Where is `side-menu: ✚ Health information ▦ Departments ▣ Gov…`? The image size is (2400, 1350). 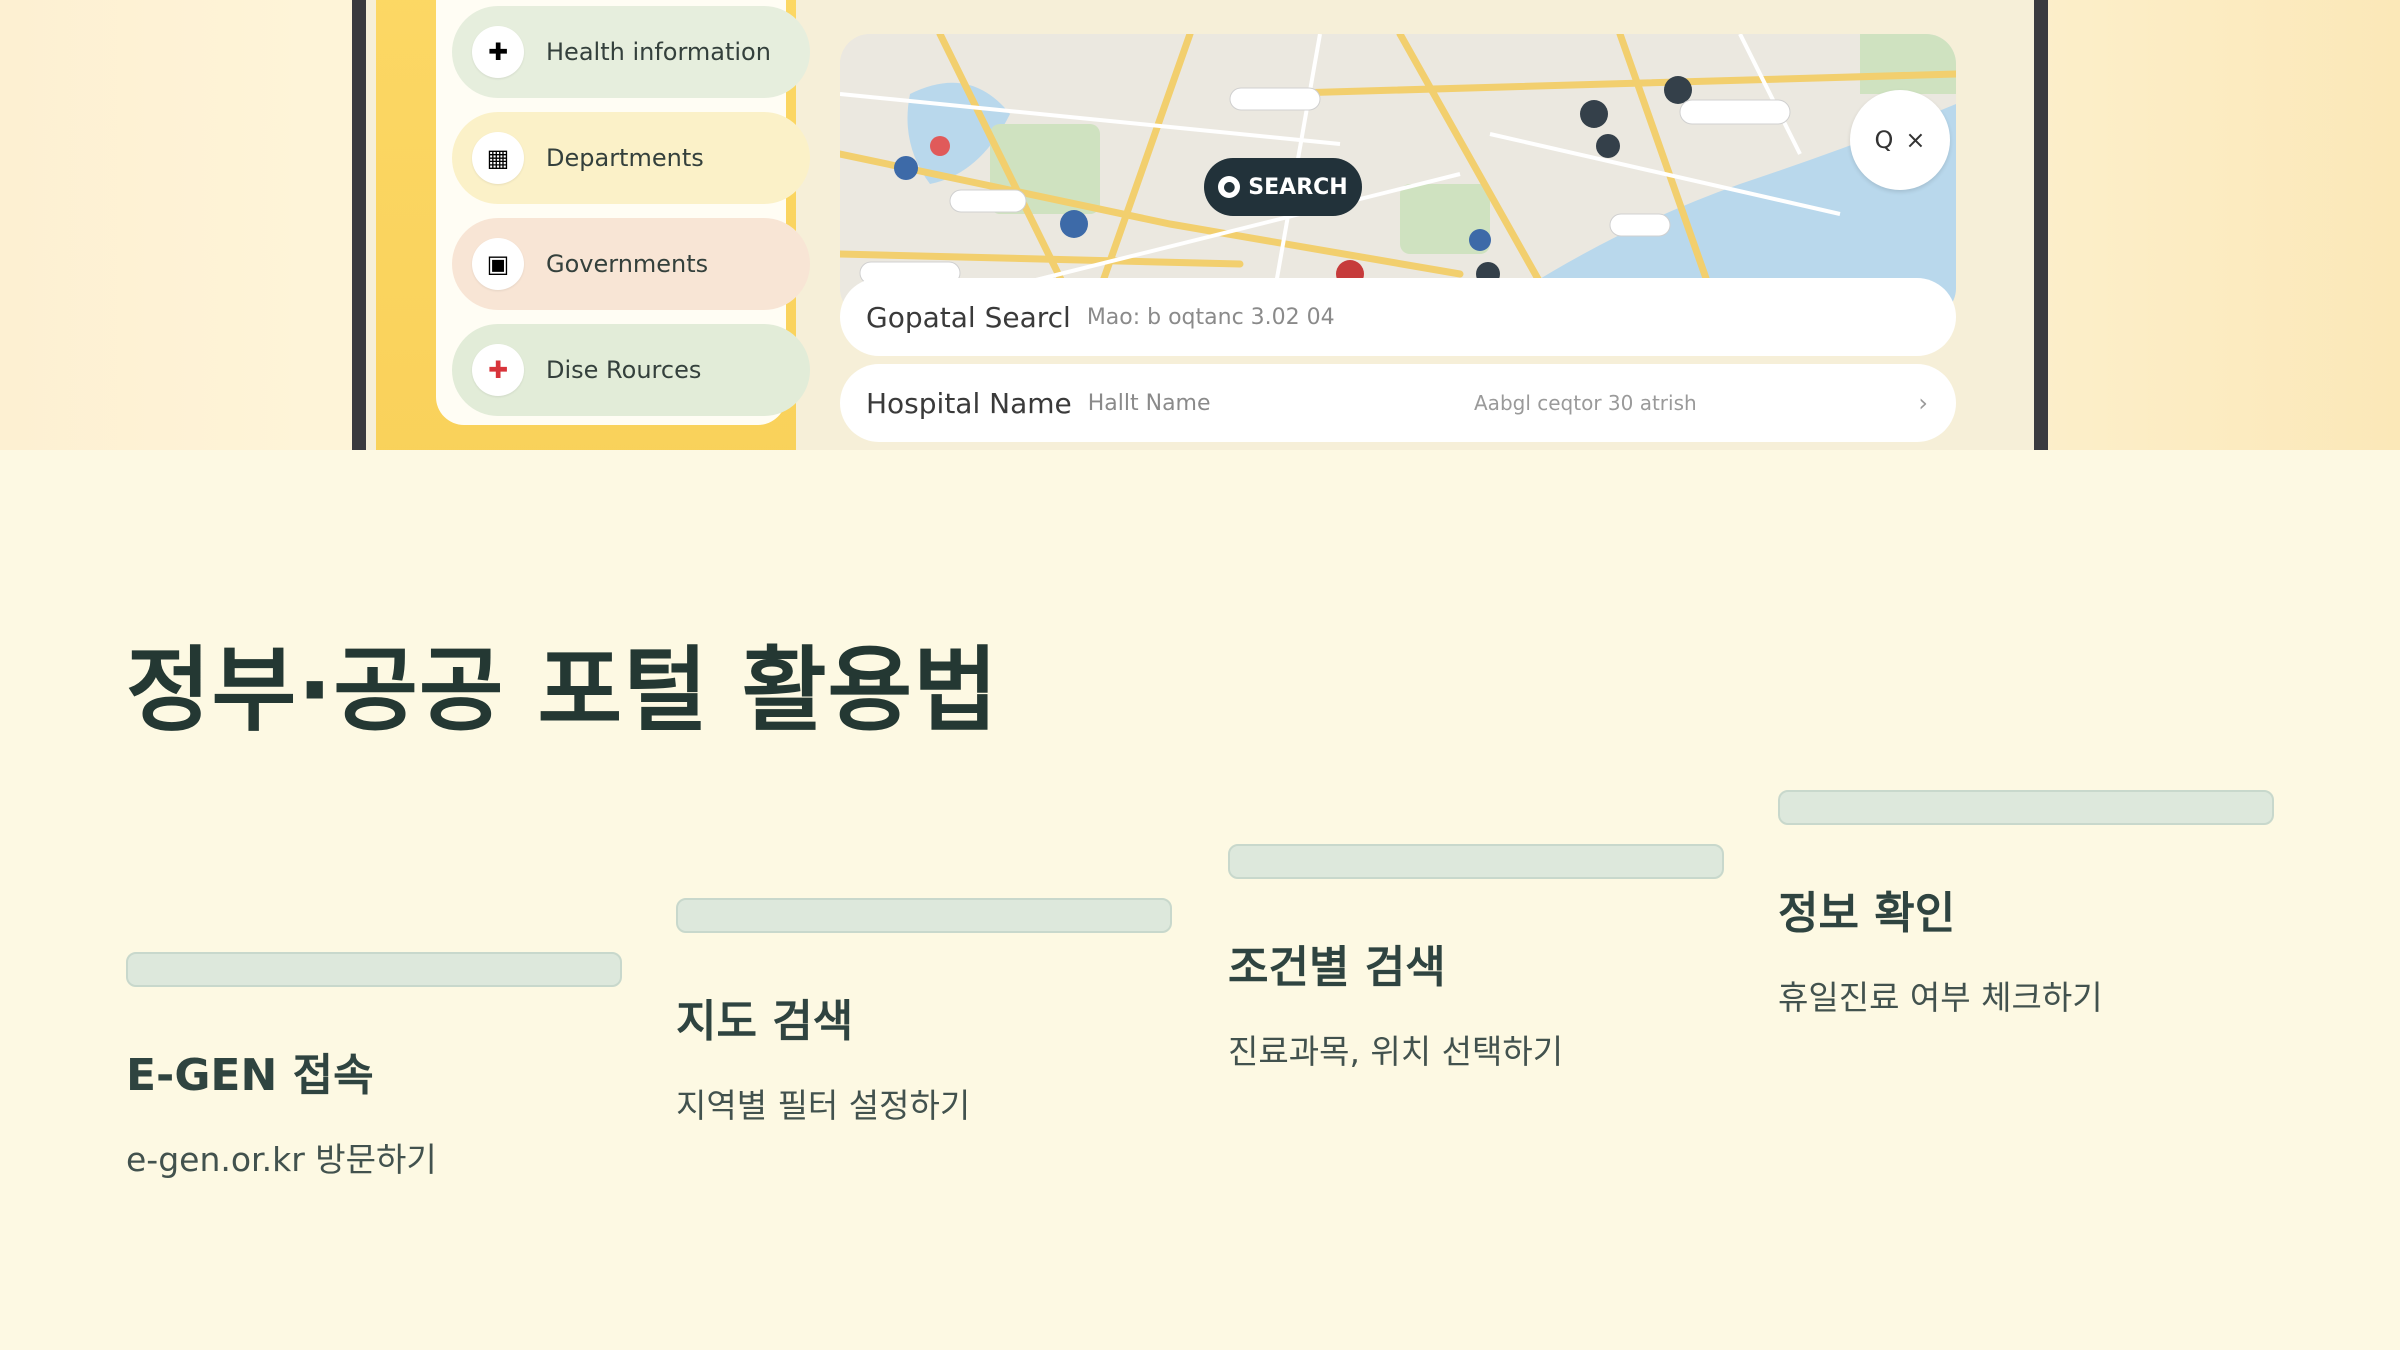 side-menu: ✚ Health information ▦ Departments ▣ Gov… is located at coordinates (623, 212).